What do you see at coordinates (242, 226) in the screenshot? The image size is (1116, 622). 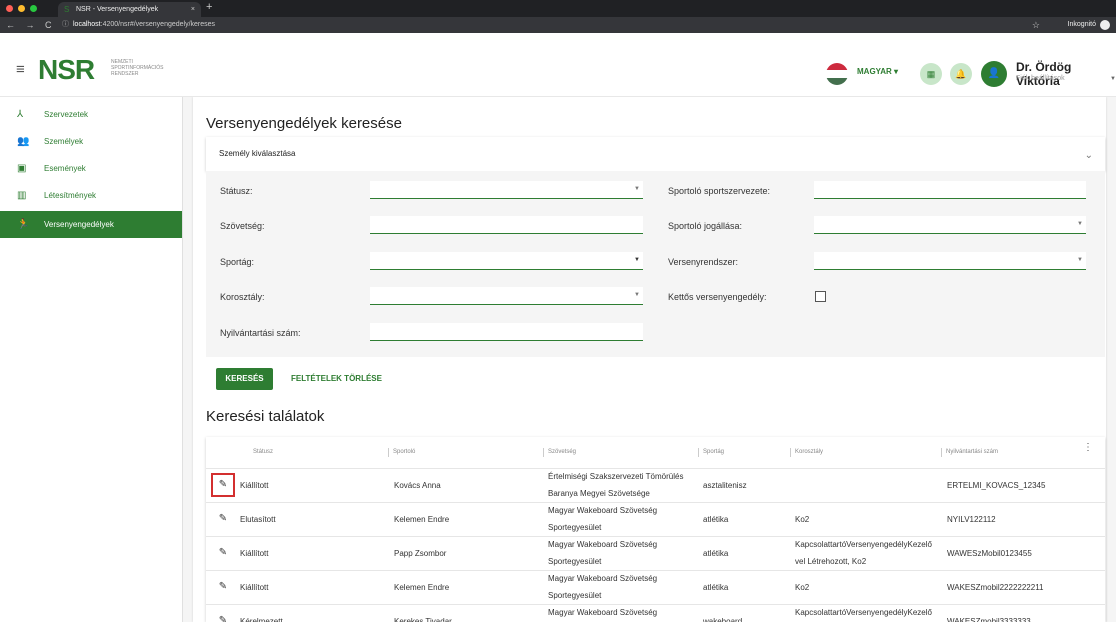 I see `federation-label: Szövetség:` at bounding box center [242, 226].